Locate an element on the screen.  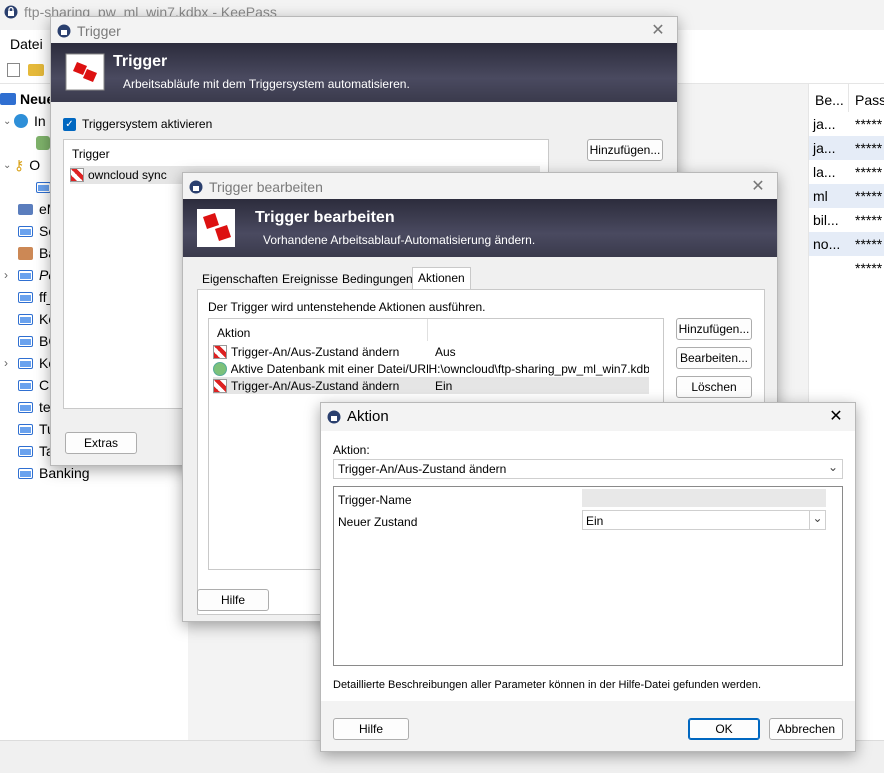
cancel-button: Abbrechen is located at coordinates (806, 729).